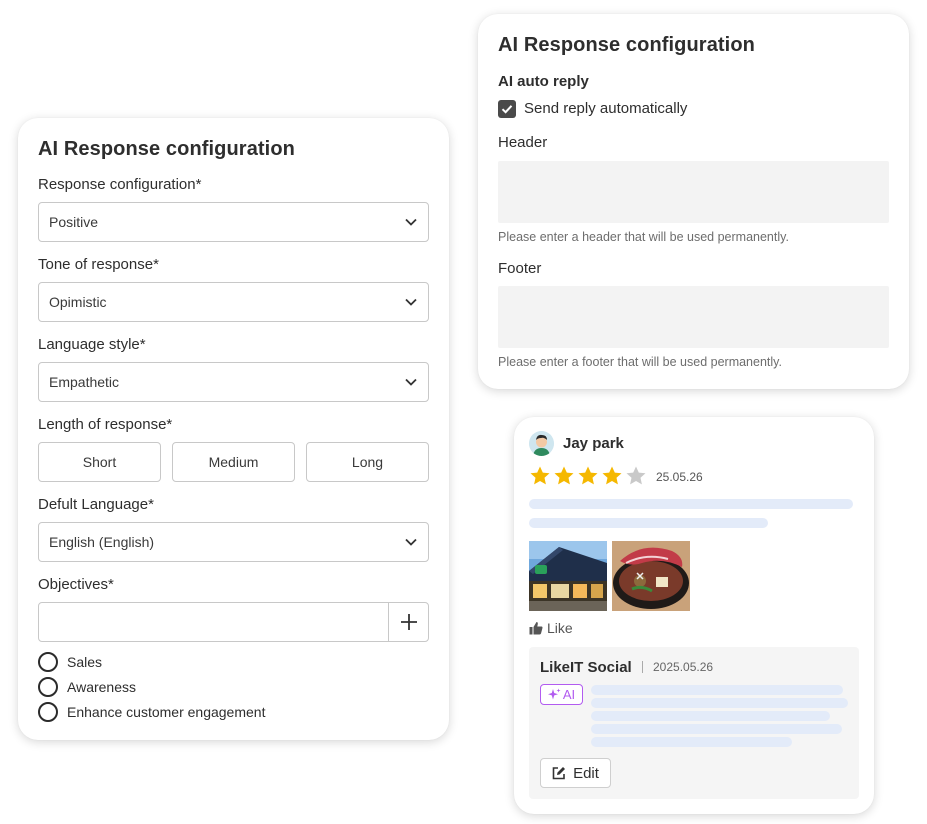 This screenshot has height=824, width=927. I want to click on edit-icon, so click(559, 773).